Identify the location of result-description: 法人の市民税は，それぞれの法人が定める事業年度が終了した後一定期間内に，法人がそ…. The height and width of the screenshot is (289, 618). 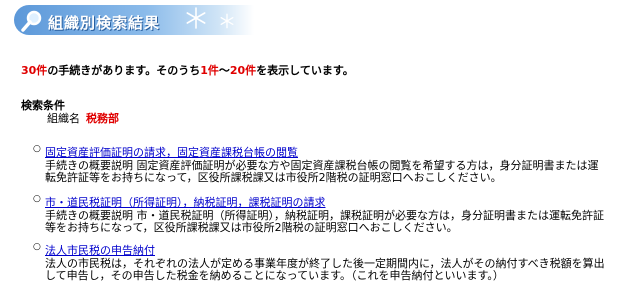
(325, 269).